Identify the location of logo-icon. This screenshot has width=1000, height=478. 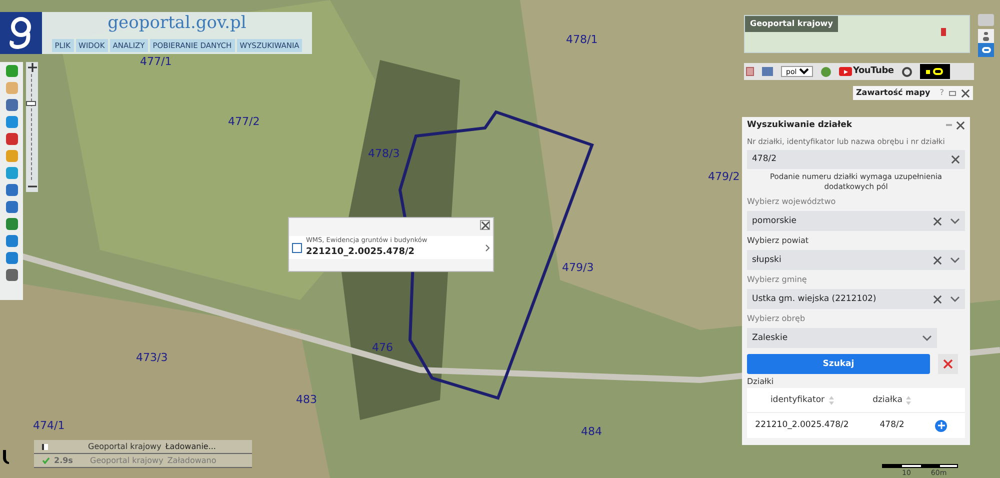
(21, 33).